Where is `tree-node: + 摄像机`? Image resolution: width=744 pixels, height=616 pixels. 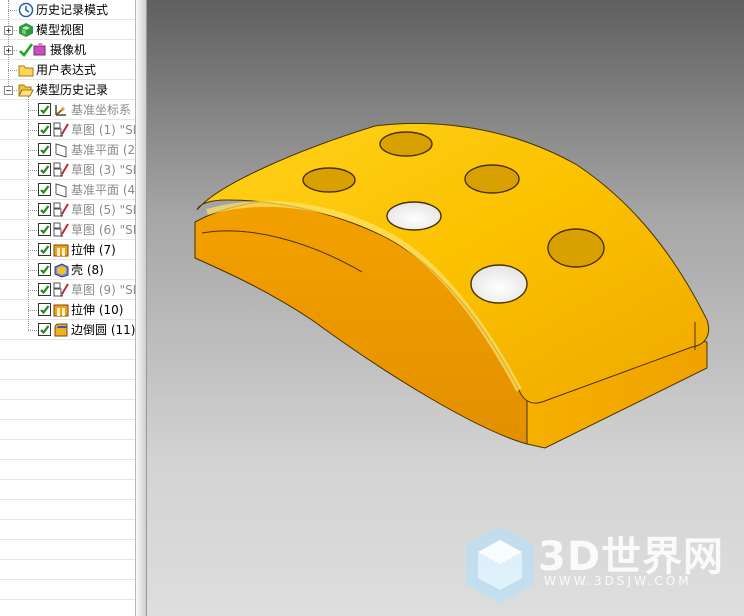
tree-node: + 摄像机 is located at coordinates (67, 50).